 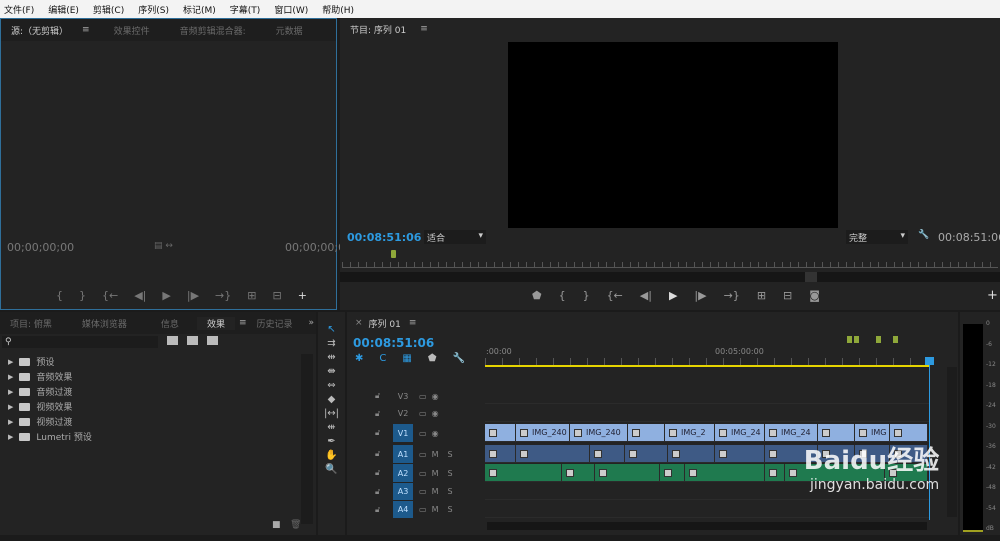 What do you see at coordinates (952, 442) in the screenshot?
I see `timeline-v-scrollbar` at bounding box center [952, 442].